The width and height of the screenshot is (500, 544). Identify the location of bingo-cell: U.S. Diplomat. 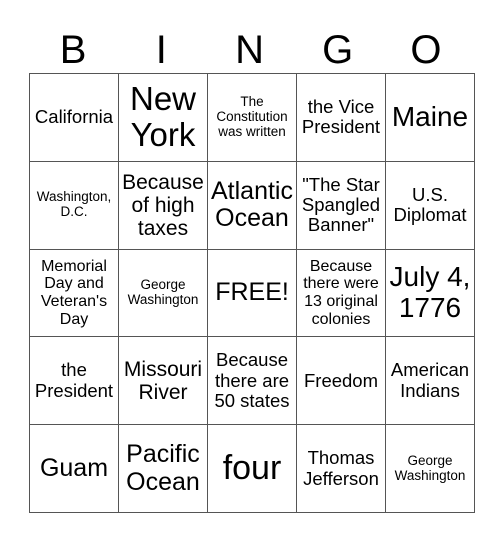
(430, 205).